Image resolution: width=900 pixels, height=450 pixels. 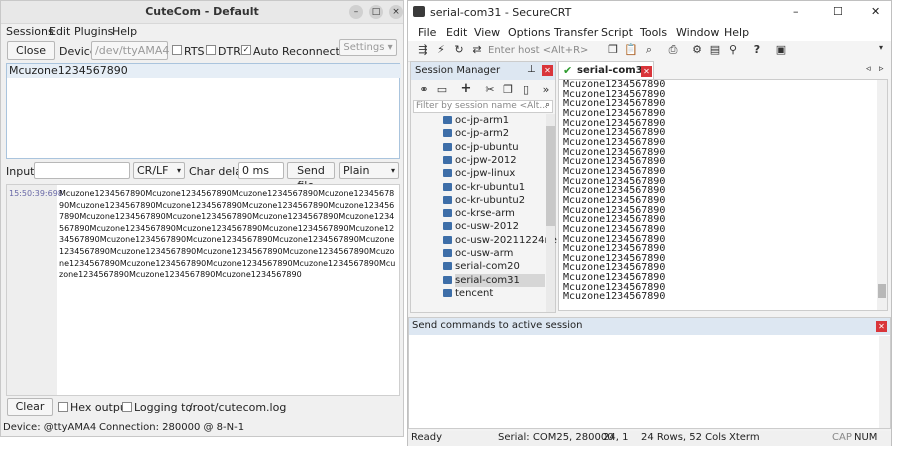 I want to click on link-icon: ⚭, so click(x=424, y=89).